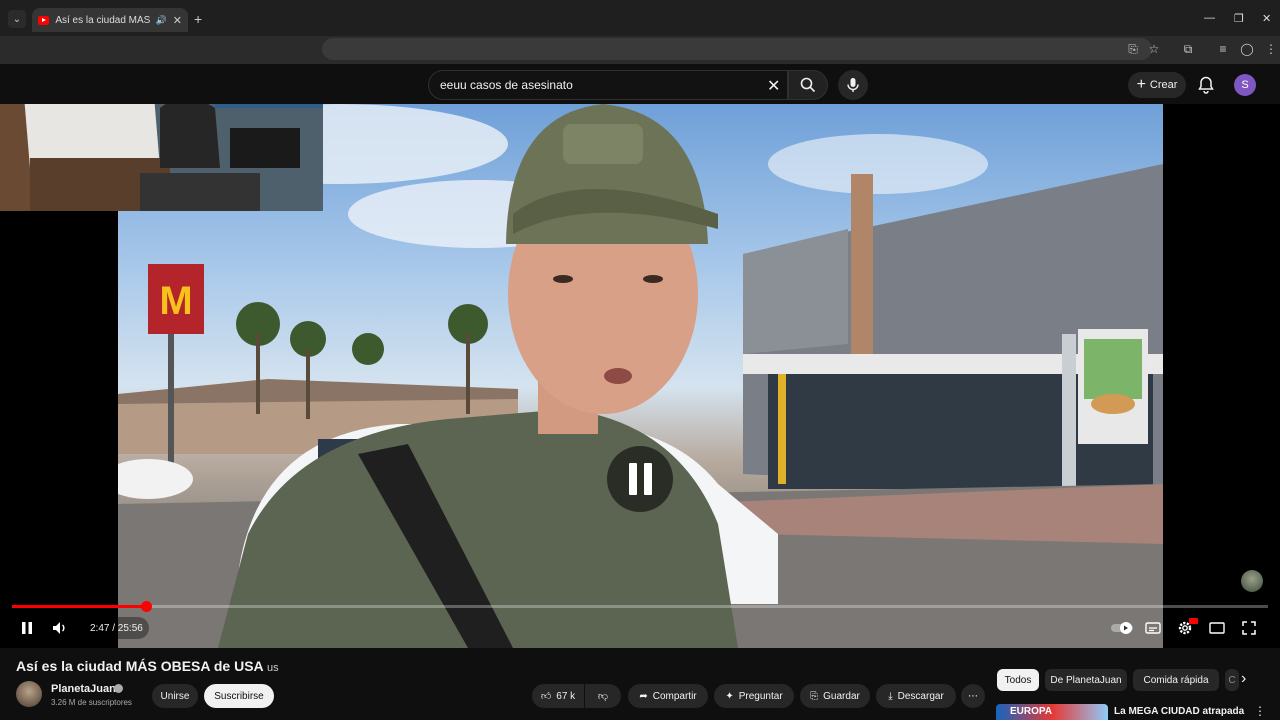 Image resolution: width=1280 pixels, height=720 pixels. I want to click on search-query-text: eeuu casos de asesinato, so click(506, 85).